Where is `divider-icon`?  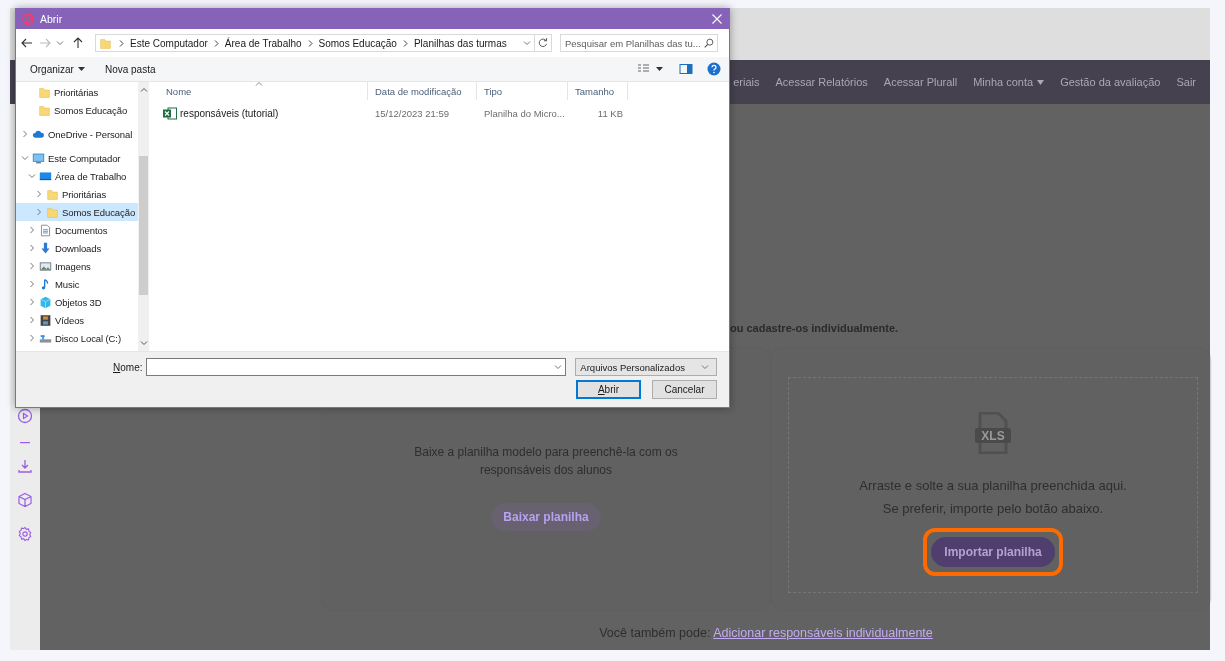 divider-icon is located at coordinates (25, 443).